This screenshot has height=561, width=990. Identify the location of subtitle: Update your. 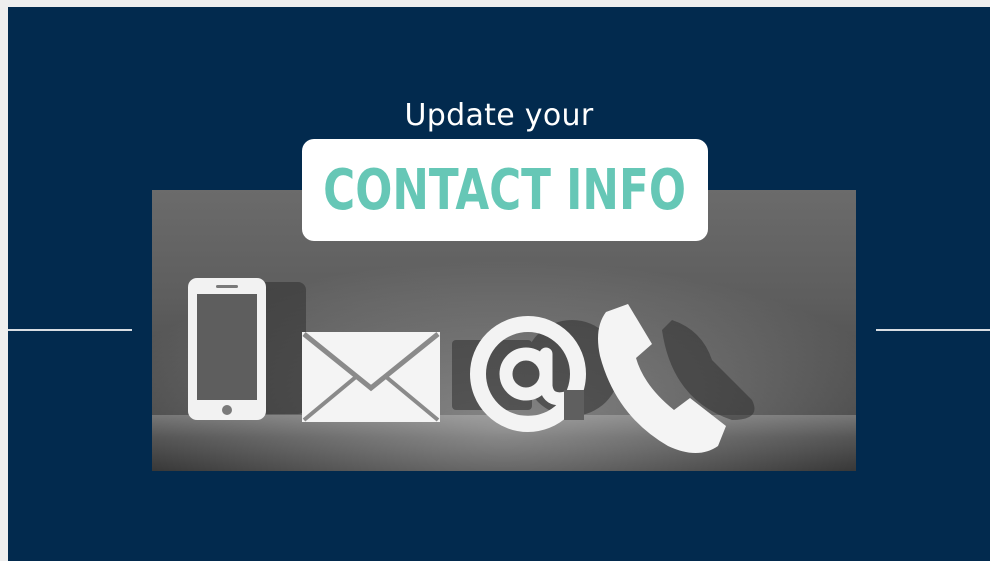
(499, 115).